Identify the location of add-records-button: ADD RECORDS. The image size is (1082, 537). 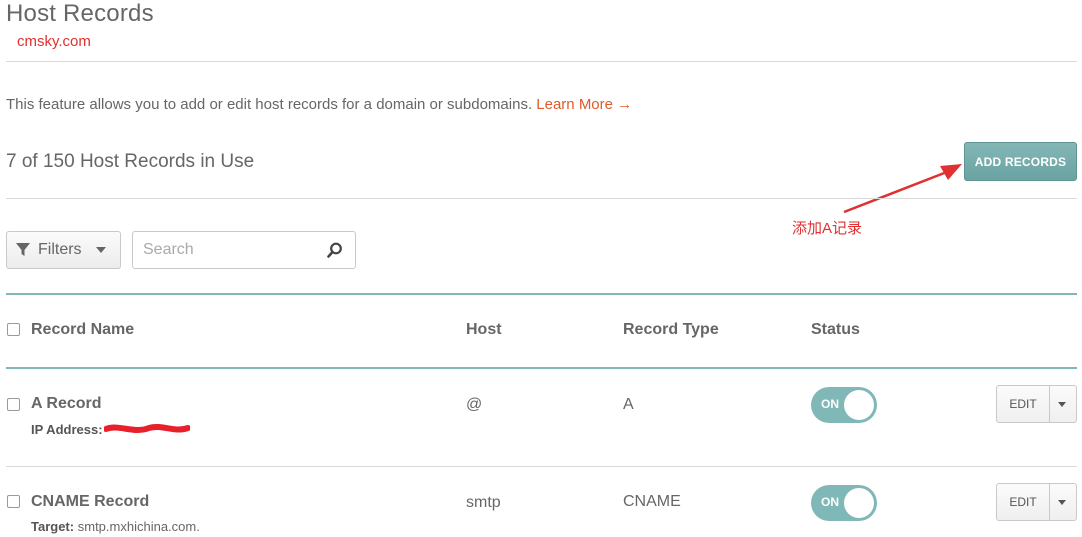
(1020, 161).